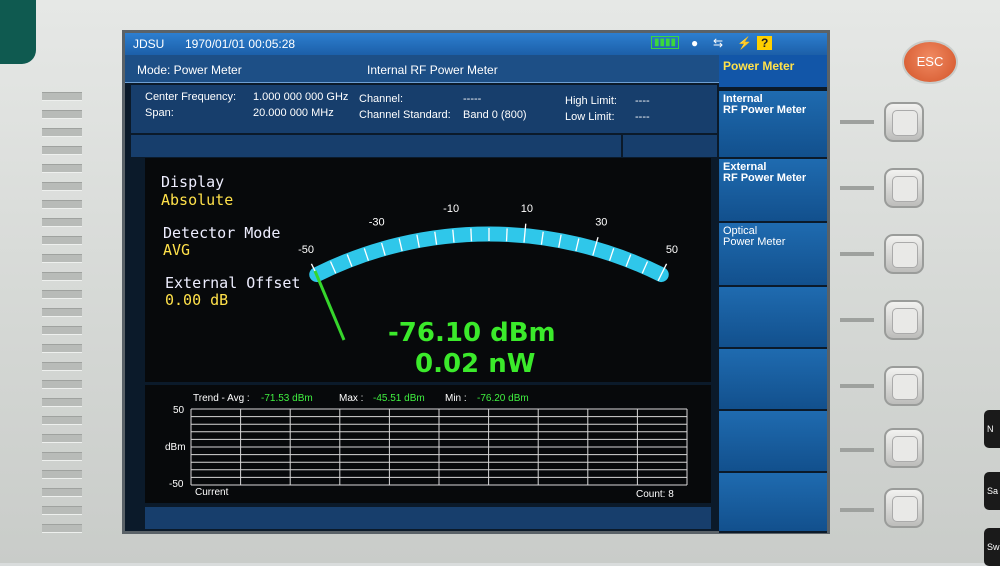 The height and width of the screenshot is (566, 1000). Describe the element at coordinates (212, 492) in the screenshot. I see `trend-current-label: Current` at that location.